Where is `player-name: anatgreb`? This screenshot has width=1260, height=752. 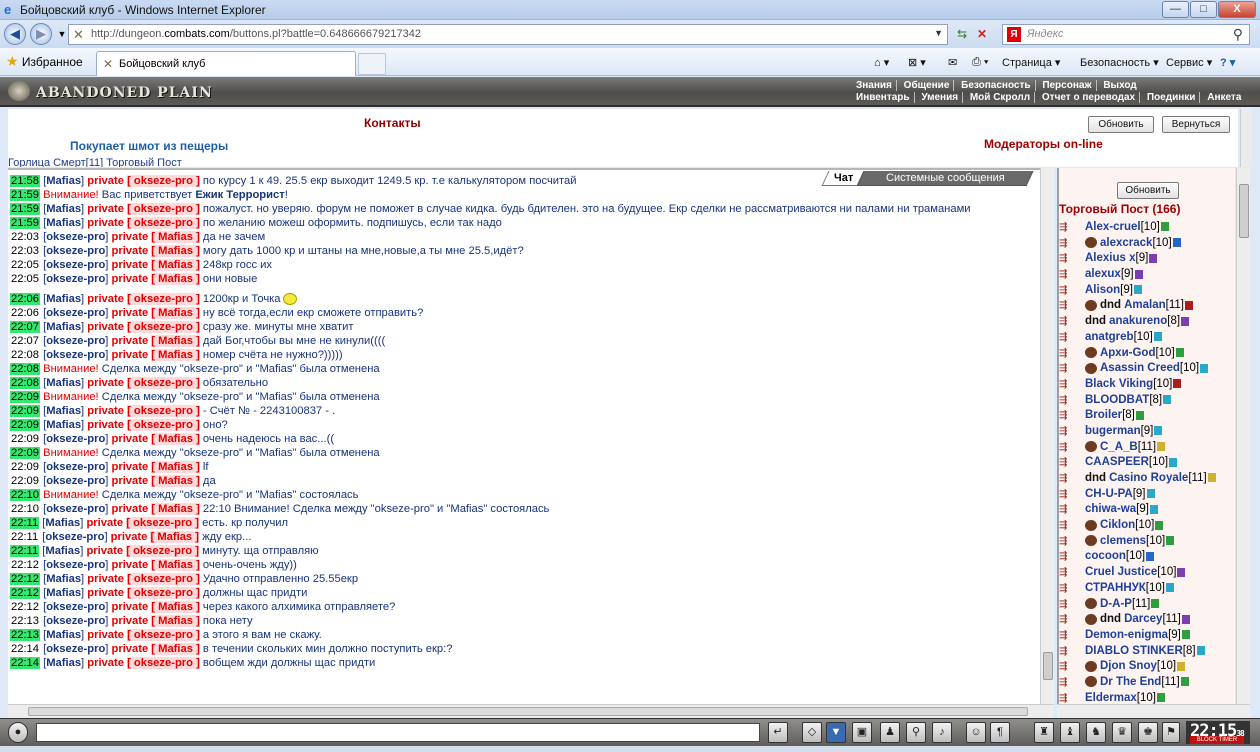 player-name: anatgreb is located at coordinates (1109, 337).